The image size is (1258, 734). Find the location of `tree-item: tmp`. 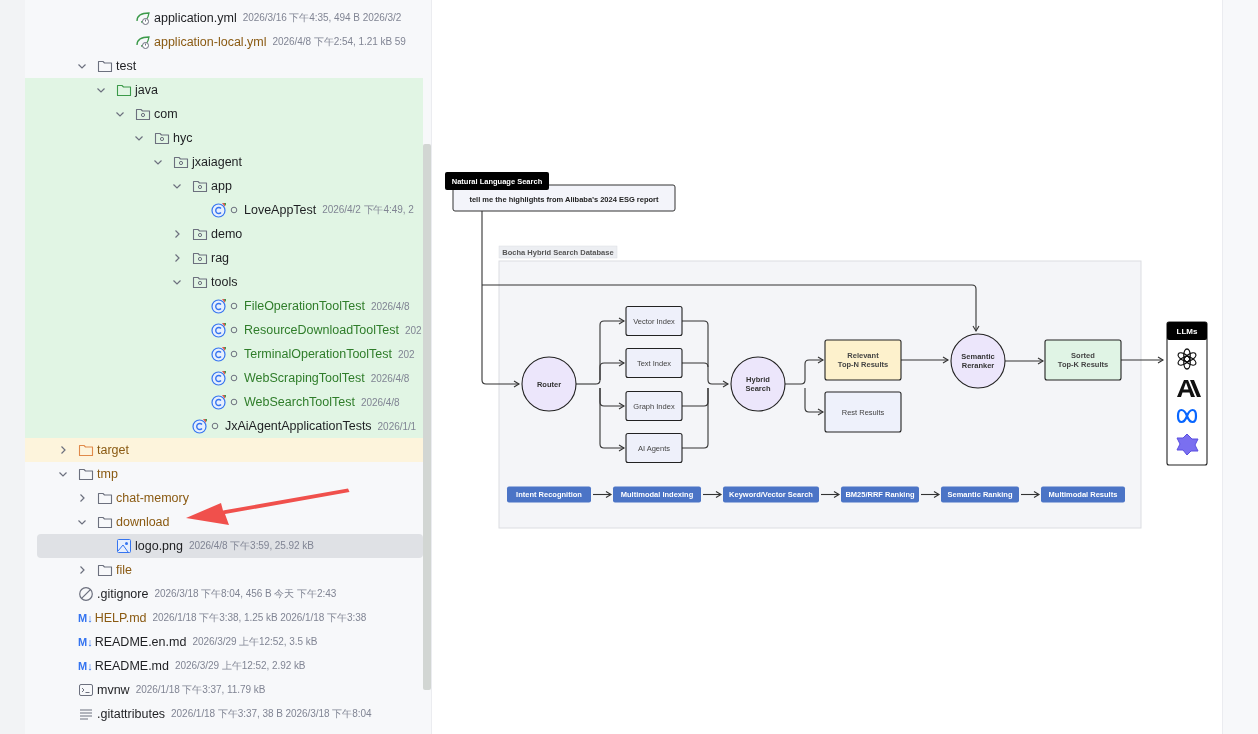

tree-item: tmp is located at coordinates (224, 474).